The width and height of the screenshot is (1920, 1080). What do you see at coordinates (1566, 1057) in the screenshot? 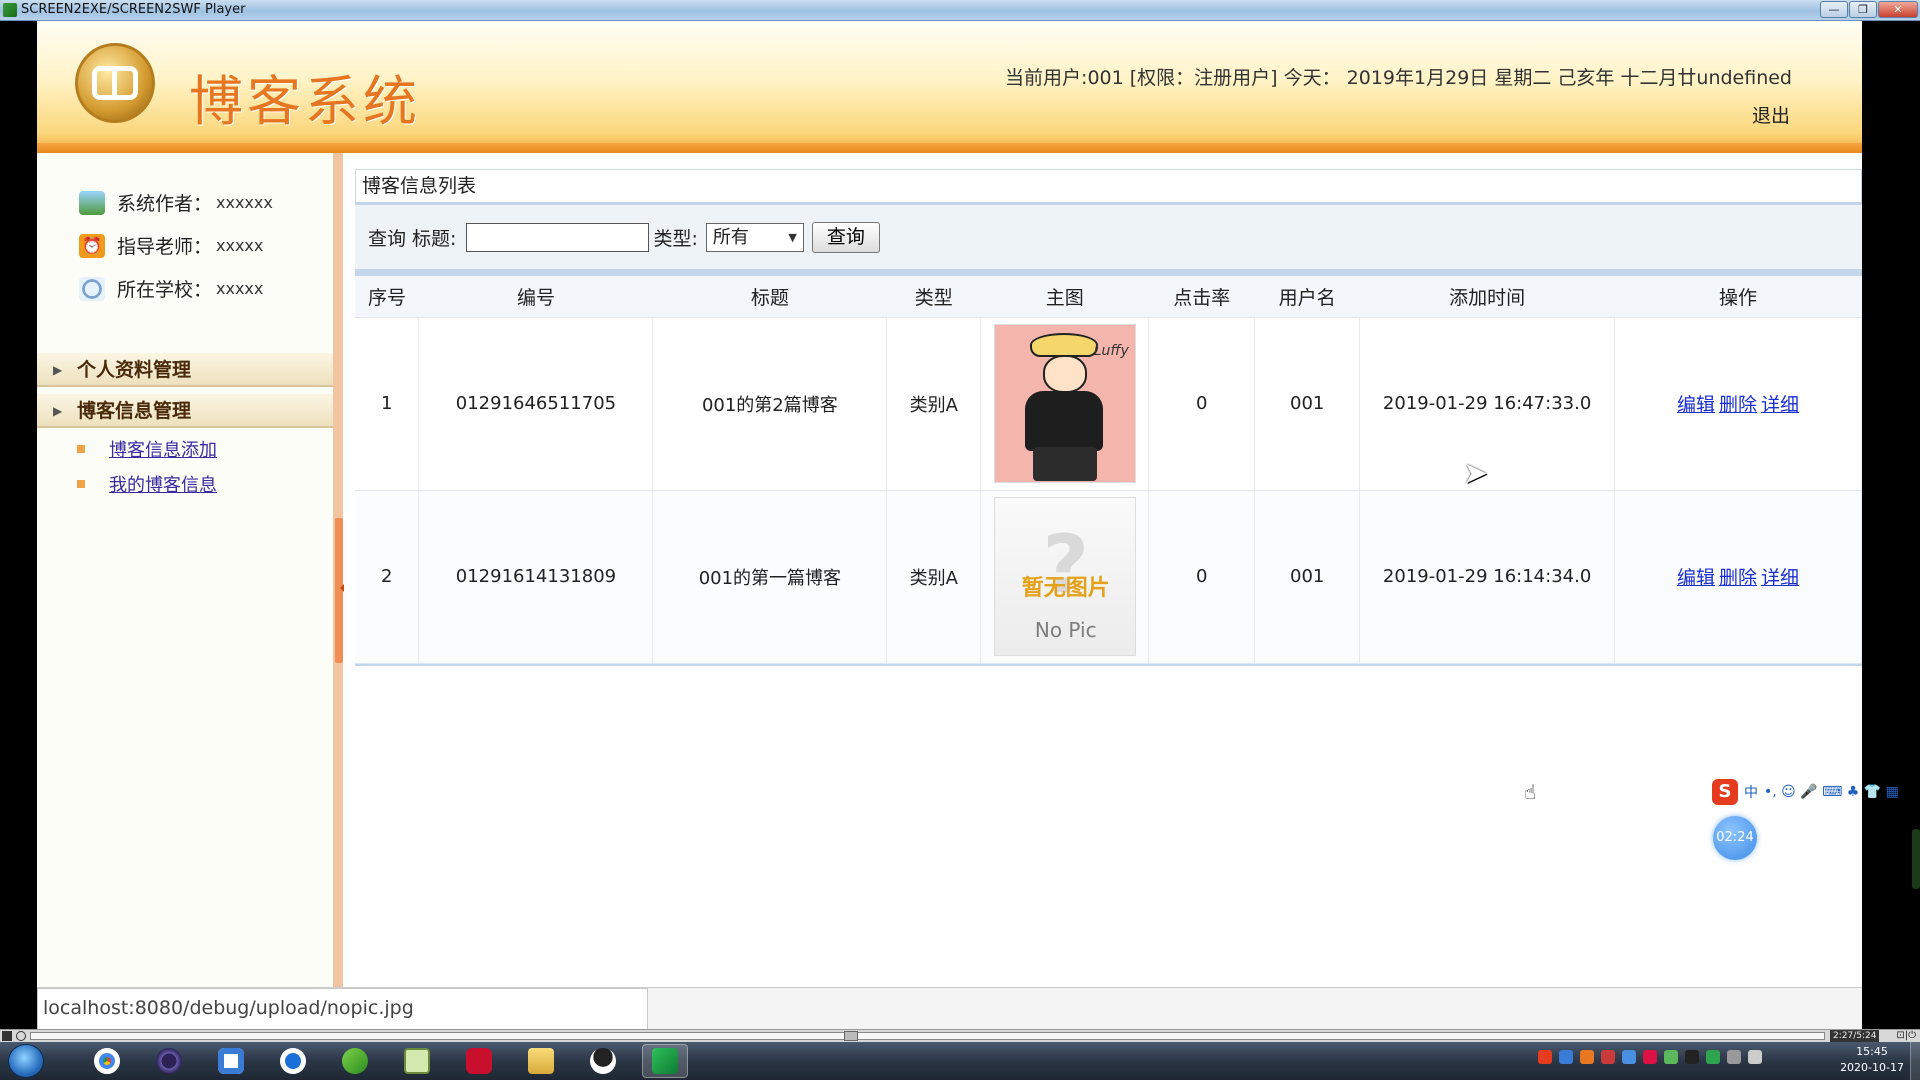
I see `tray-network-icon` at bounding box center [1566, 1057].